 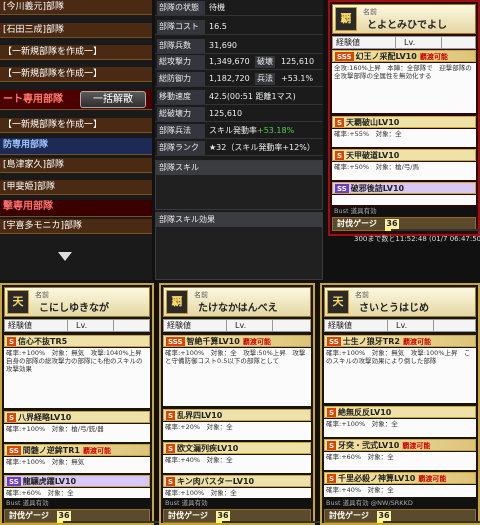 I want to click on skill-row: S 絶無反反LV10, so click(x=400, y=412).